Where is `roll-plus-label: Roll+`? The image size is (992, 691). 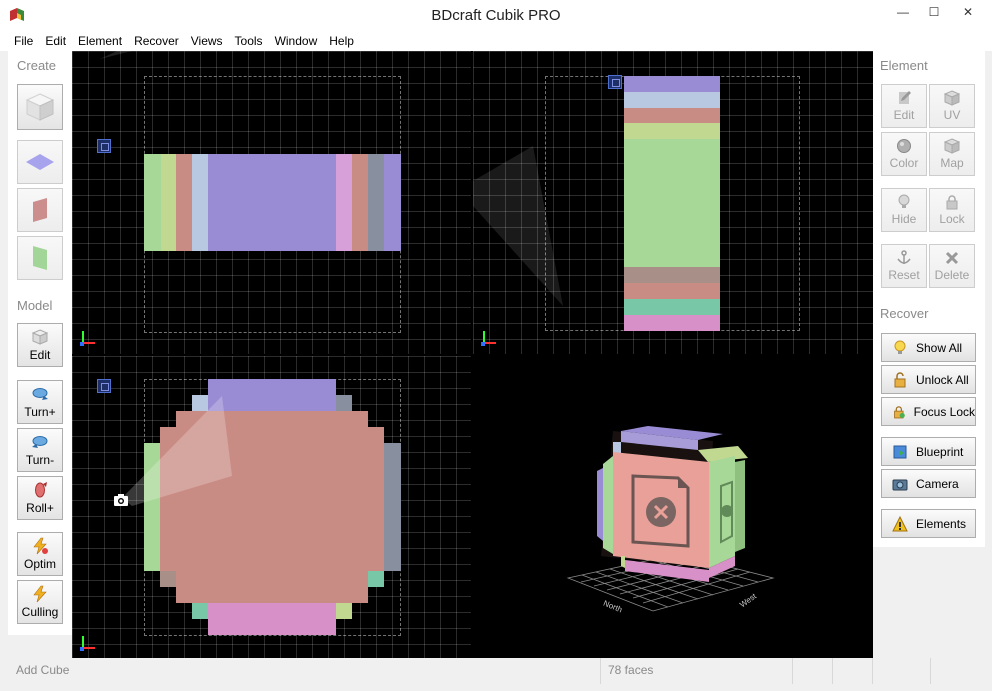 roll-plus-label: Roll+ is located at coordinates (40, 508).